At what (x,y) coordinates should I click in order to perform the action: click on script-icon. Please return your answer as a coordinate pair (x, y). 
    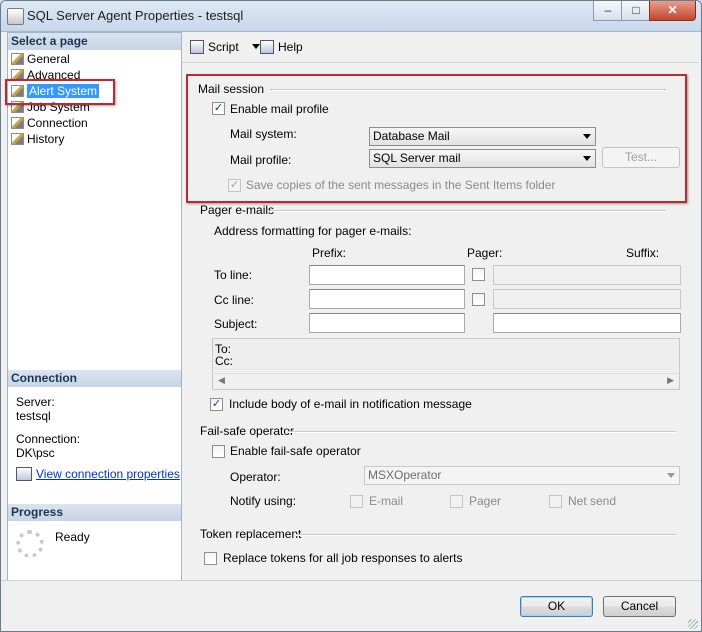
    Looking at the image, I should click on (197, 47).